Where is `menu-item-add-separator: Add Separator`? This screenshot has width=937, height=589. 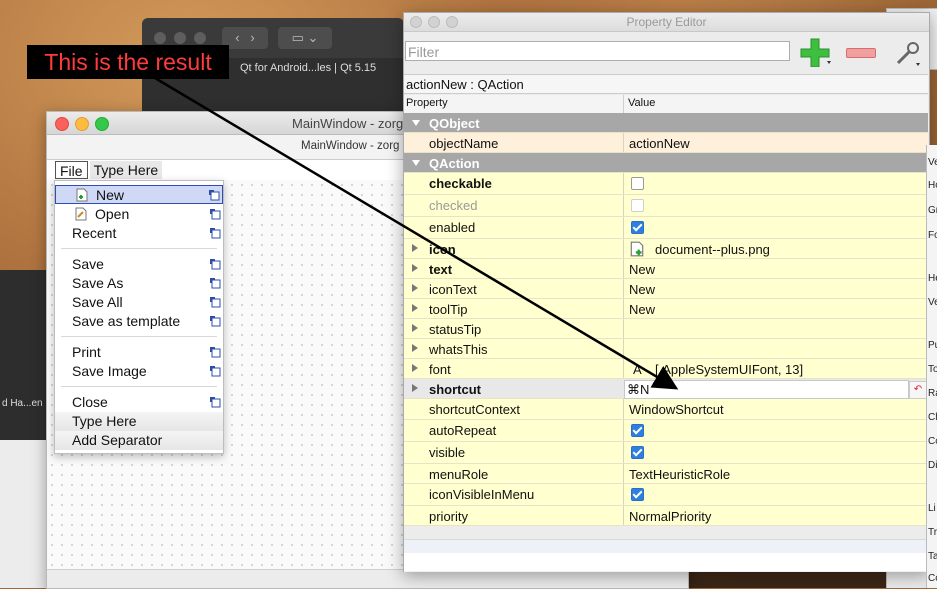
menu-item-add-separator: Add Separator is located at coordinates (139, 440).